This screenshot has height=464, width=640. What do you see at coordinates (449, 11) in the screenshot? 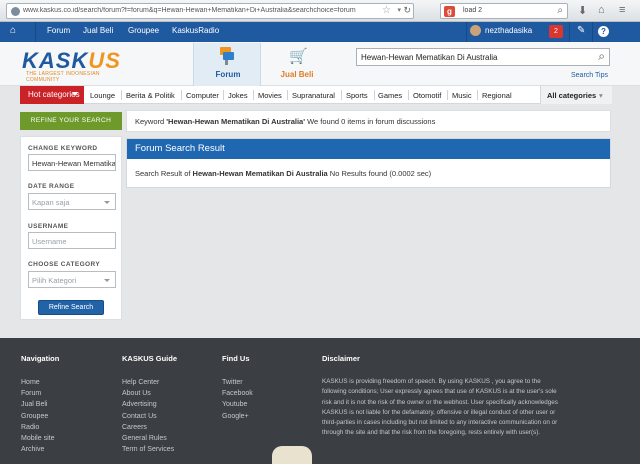
I see `google-icon: g` at bounding box center [449, 11].